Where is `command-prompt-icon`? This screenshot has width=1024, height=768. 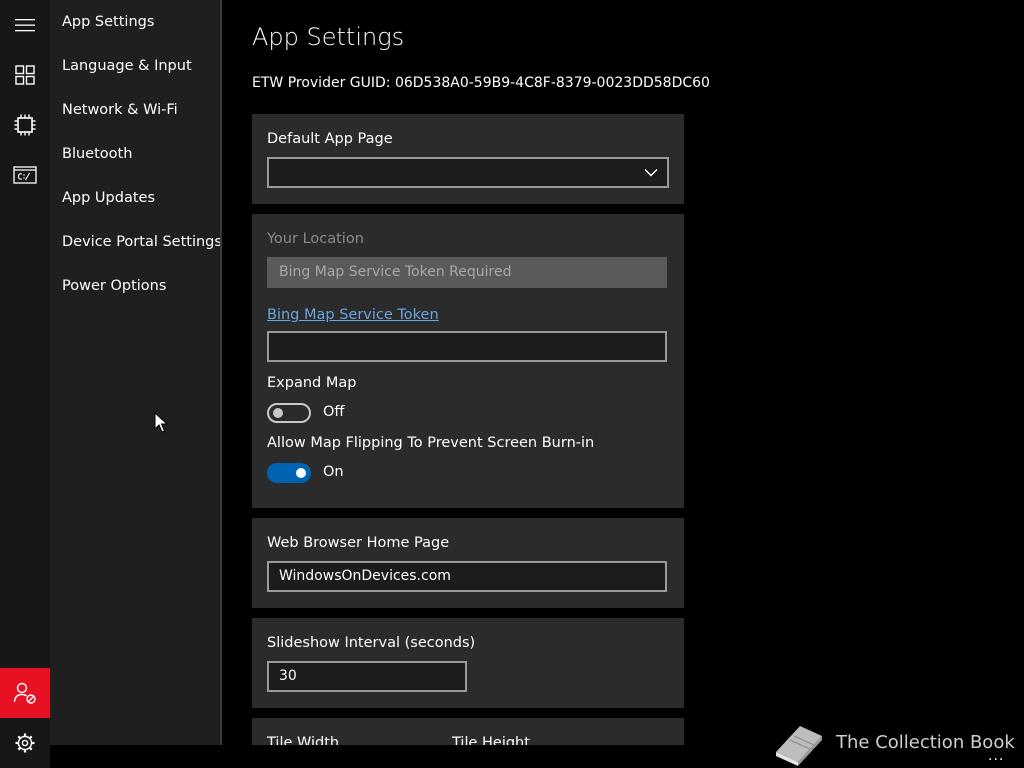
command-prompt-icon is located at coordinates (25, 175).